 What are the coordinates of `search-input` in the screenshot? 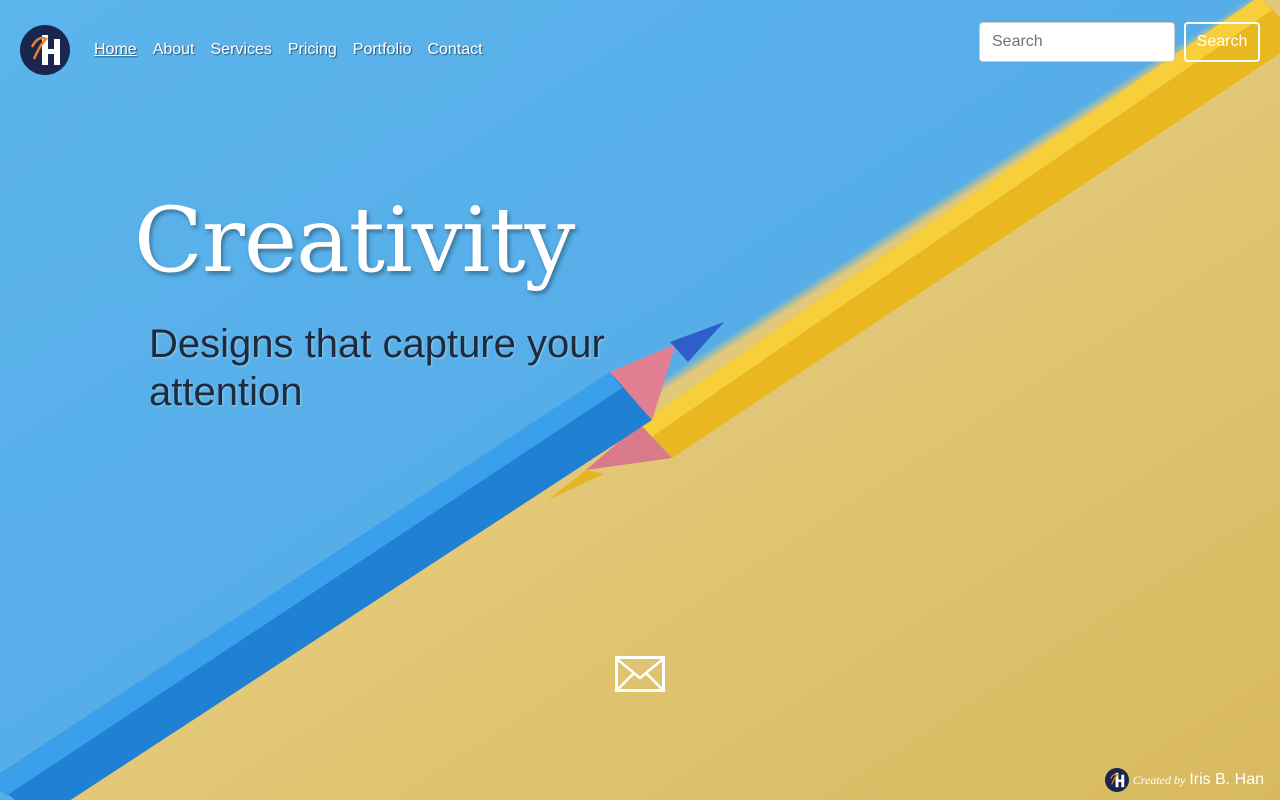 It's located at (1077, 42).